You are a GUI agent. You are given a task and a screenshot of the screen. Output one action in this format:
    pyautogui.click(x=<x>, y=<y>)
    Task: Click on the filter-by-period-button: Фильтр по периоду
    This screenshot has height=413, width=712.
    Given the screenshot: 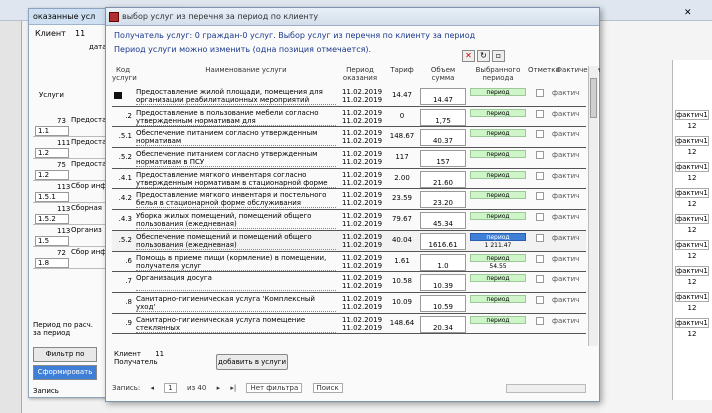 What is the action you would take?
    pyautogui.click(x=65, y=359)
    